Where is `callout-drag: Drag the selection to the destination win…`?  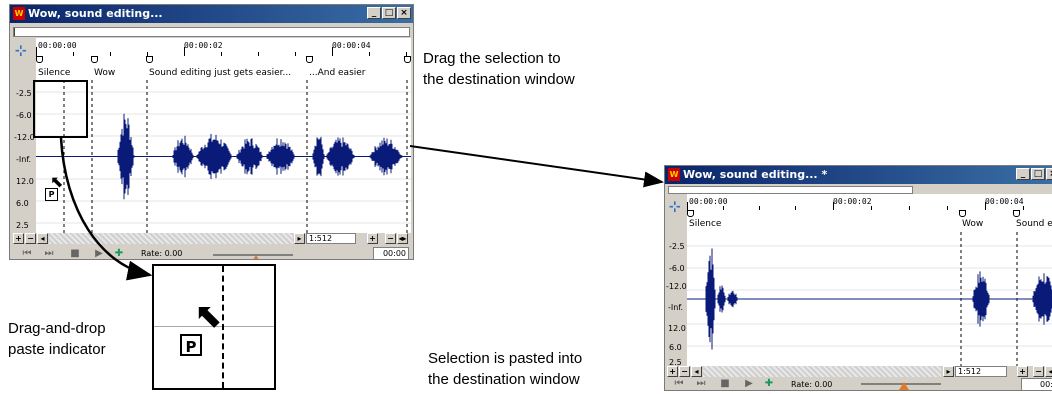
callout-drag: Drag the selection to the destination win… is located at coordinates (499, 69).